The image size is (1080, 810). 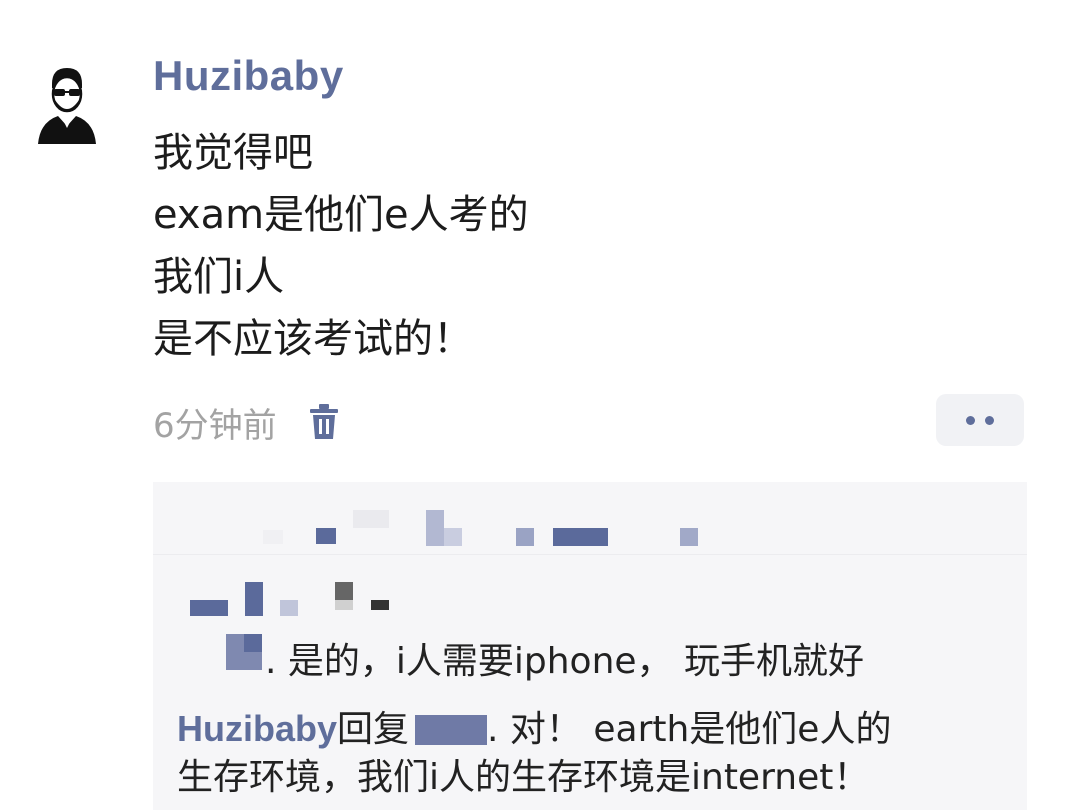 I want to click on trash-icon, so click(x=324, y=422).